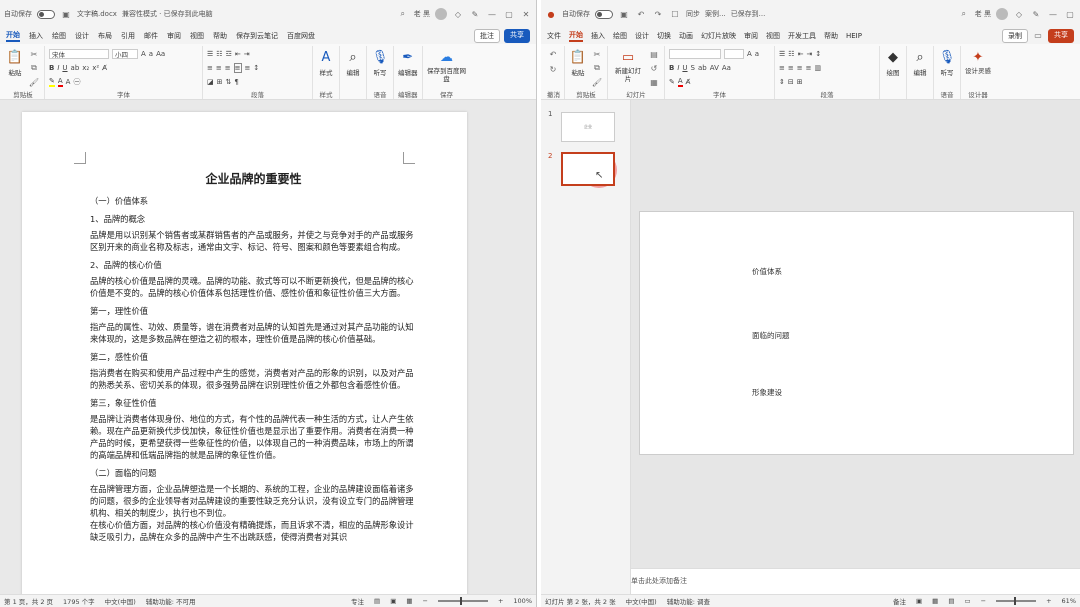  I want to click on new-slide-button: ▭ 新建幻灯片, so click(628, 66).